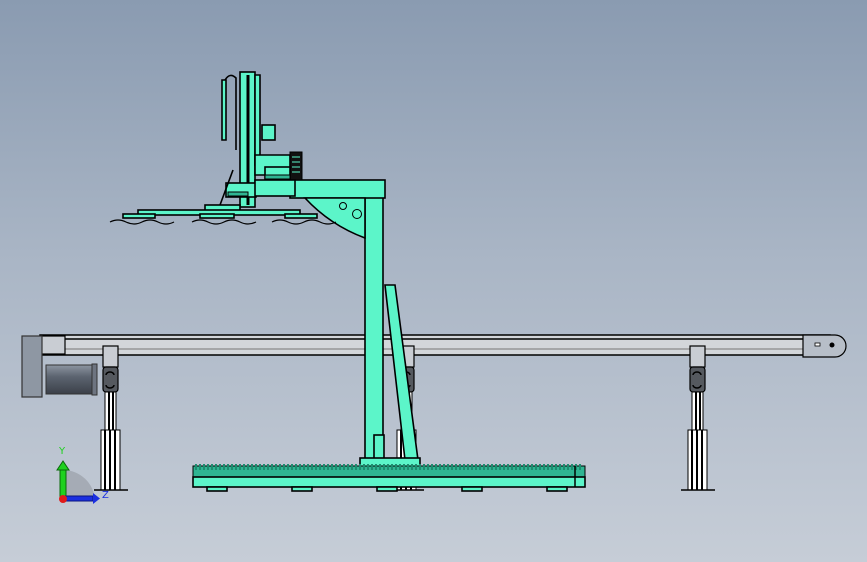 The width and height of the screenshot is (867, 562). What do you see at coordinates (223, 148) in the screenshot?
I see `robot-arm` at bounding box center [223, 148].